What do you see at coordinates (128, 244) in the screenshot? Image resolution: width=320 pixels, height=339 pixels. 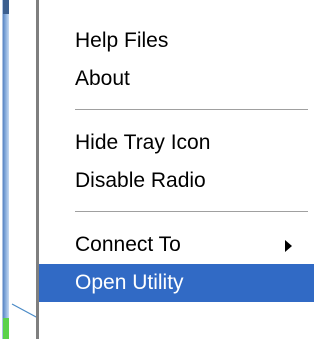 I see `menu-item-label: Connect To` at bounding box center [128, 244].